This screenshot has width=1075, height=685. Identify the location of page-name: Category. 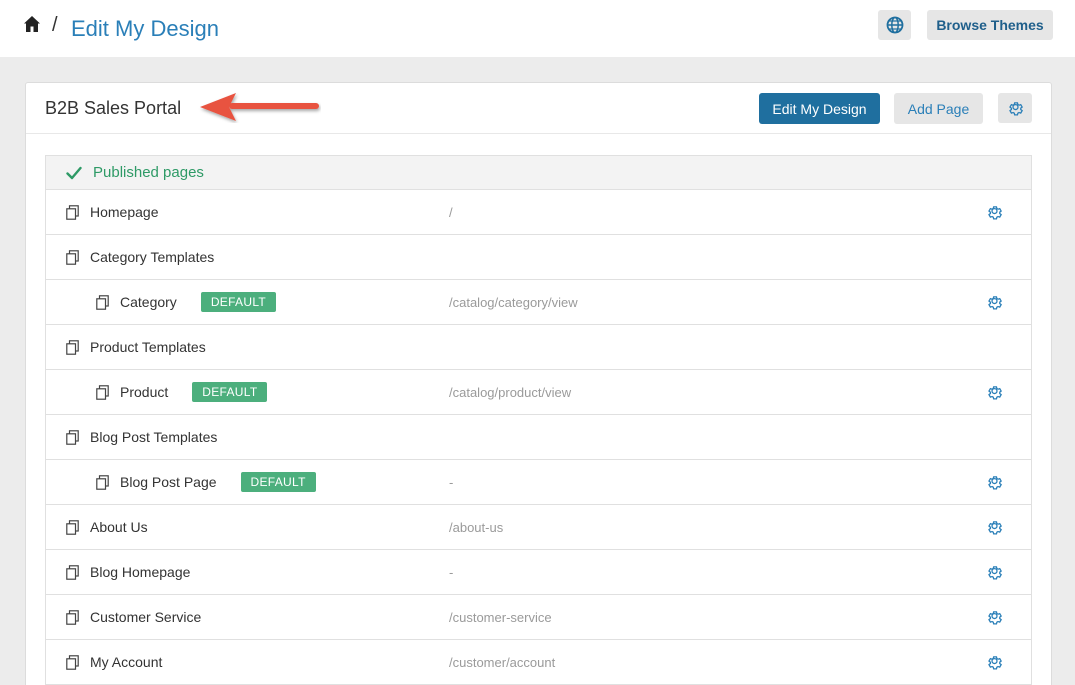
(148, 302).